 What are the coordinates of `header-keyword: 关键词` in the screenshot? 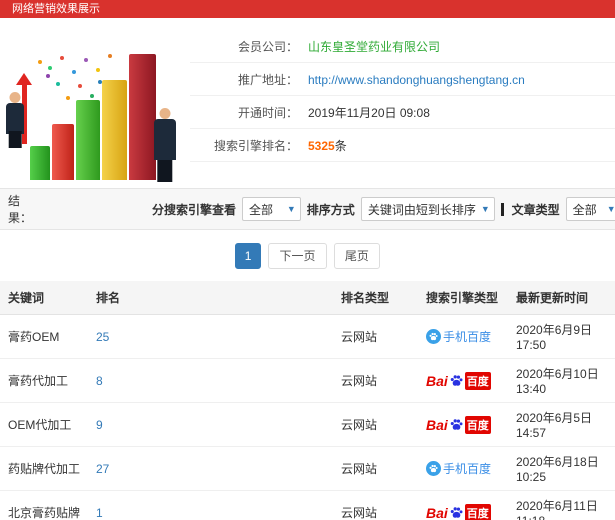 It's located at (44, 298).